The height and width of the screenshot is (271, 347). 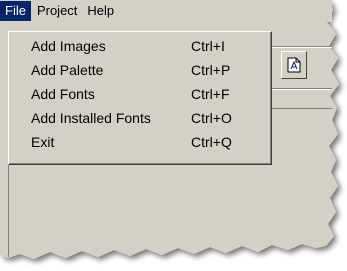 What do you see at coordinates (211, 142) in the screenshot?
I see `menu-item-shortcut: Ctrl+Q` at bounding box center [211, 142].